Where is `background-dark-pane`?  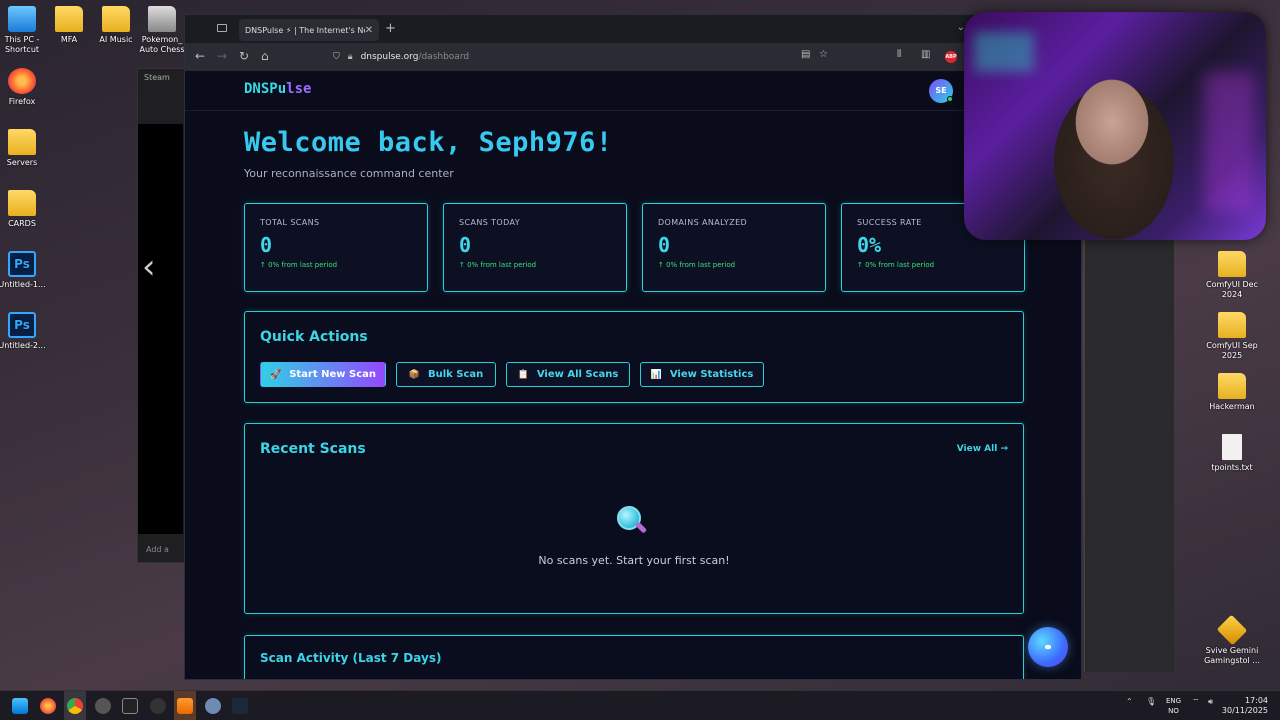 background-dark-pane is located at coordinates (160, 329).